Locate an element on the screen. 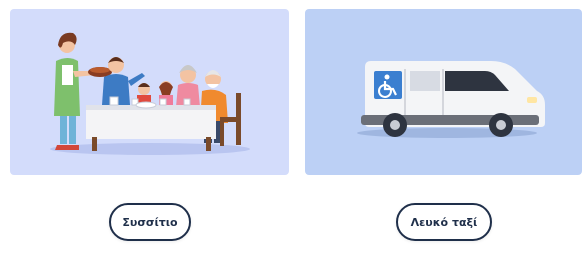 This screenshot has height=266, width=582. meal-service-button: Συσσίτιο is located at coordinates (150, 222).